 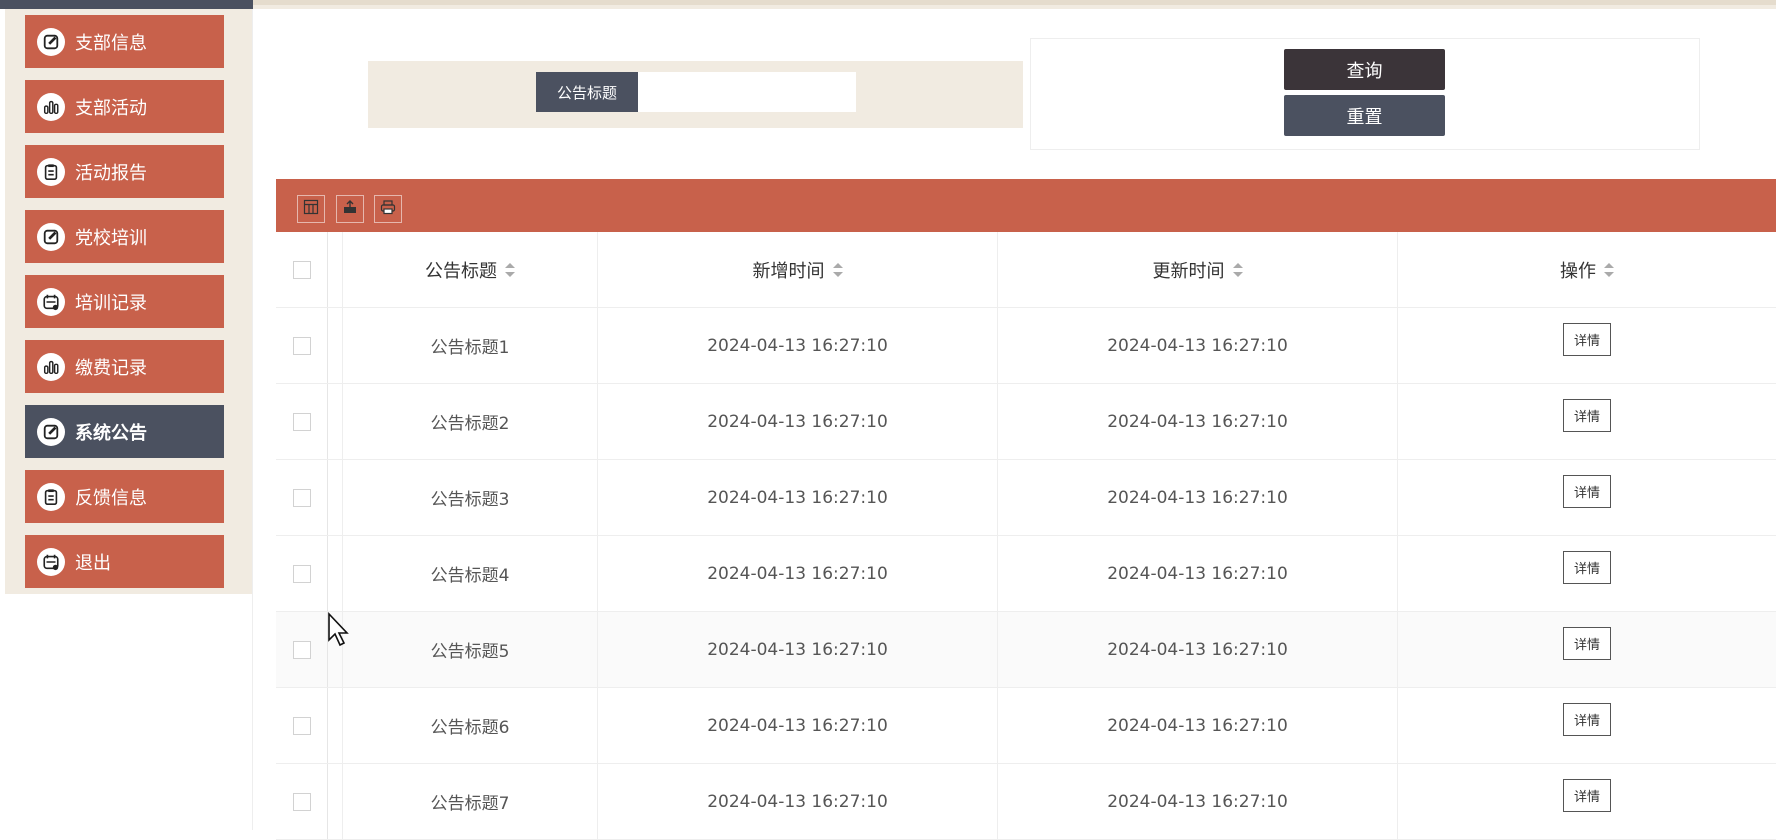 I want to click on sidebar-item-branch-activities: 支部活动, so click(x=124, y=106).